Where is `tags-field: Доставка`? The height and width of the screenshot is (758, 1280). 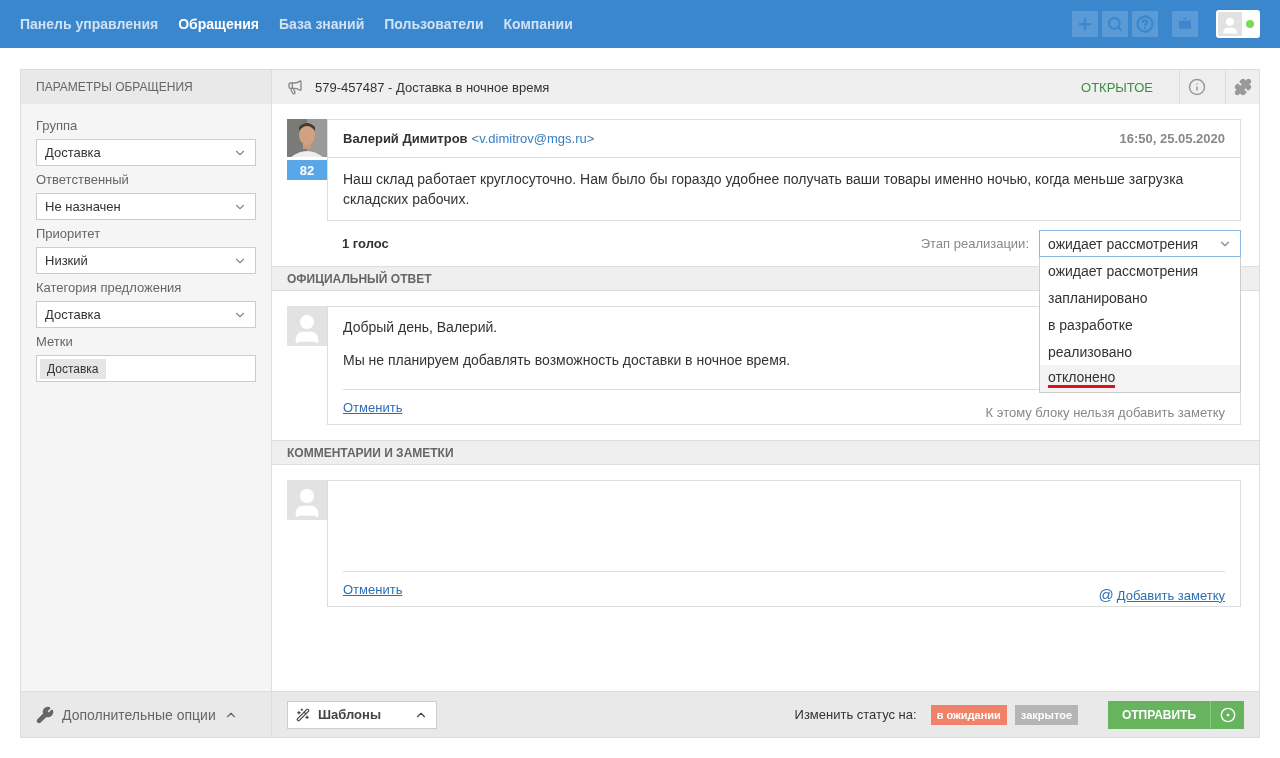 tags-field: Доставка is located at coordinates (146, 368).